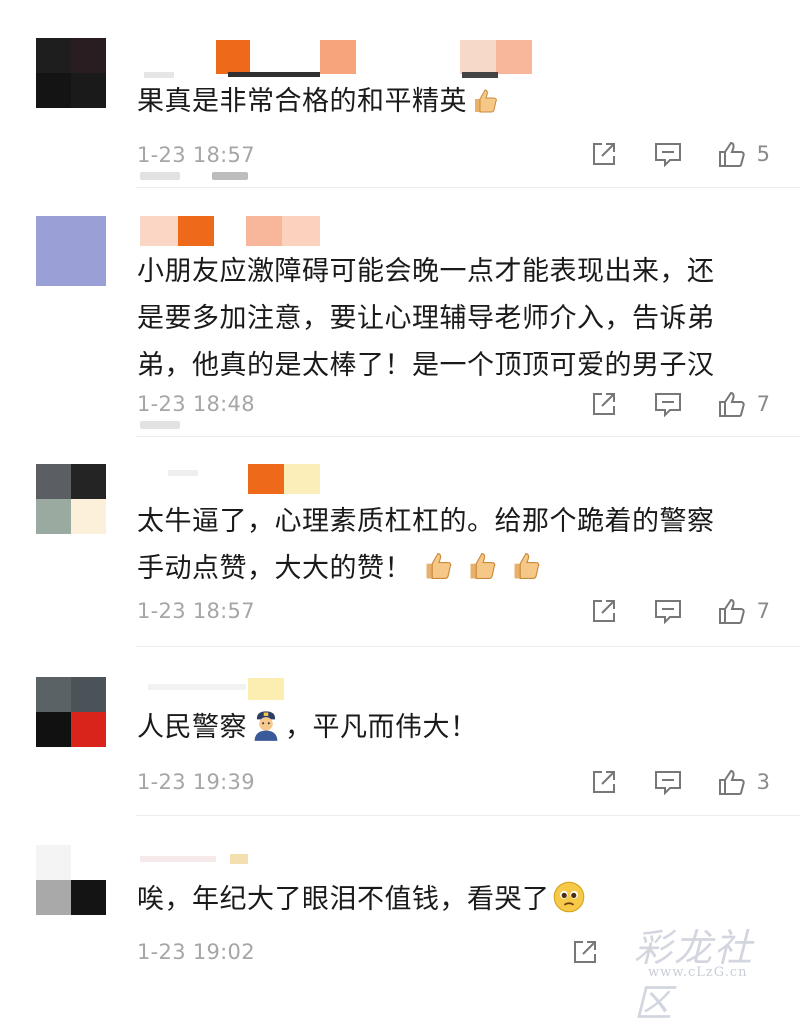 The height and width of the screenshot is (1027, 800). Describe the element at coordinates (694, 975) in the screenshot. I see `watermark: 彩龙社区 www.cLzG.cn` at that location.